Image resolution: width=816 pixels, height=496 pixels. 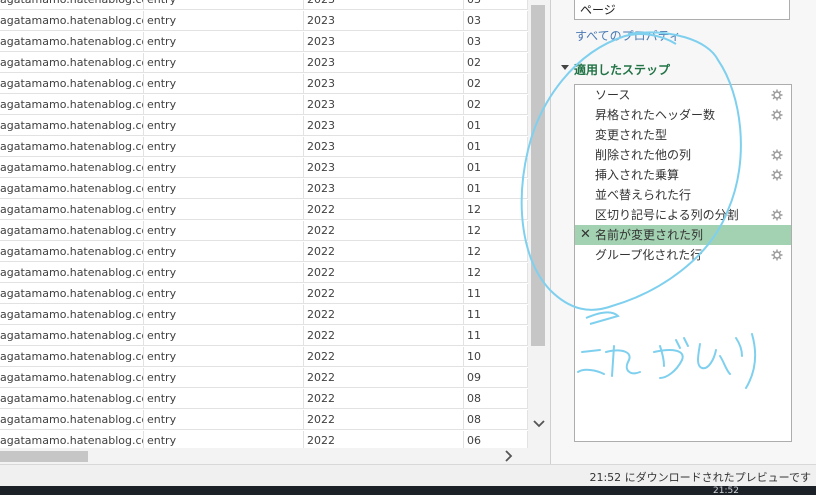 What do you see at coordinates (682, 10) in the screenshot?
I see `query-name-field: ページ` at bounding box center [682, 10].